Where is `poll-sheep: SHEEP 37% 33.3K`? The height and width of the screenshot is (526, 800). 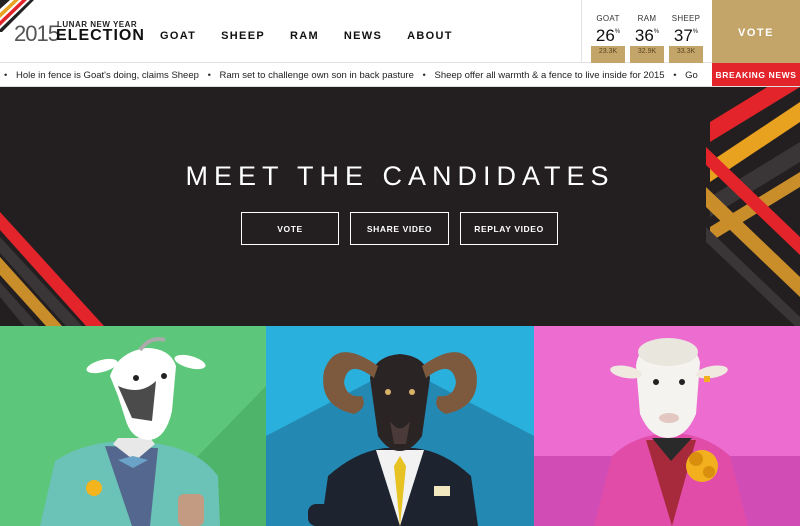 poll-sheep: SHEEP 37% 33.3K is located at coordinates (686, 40).